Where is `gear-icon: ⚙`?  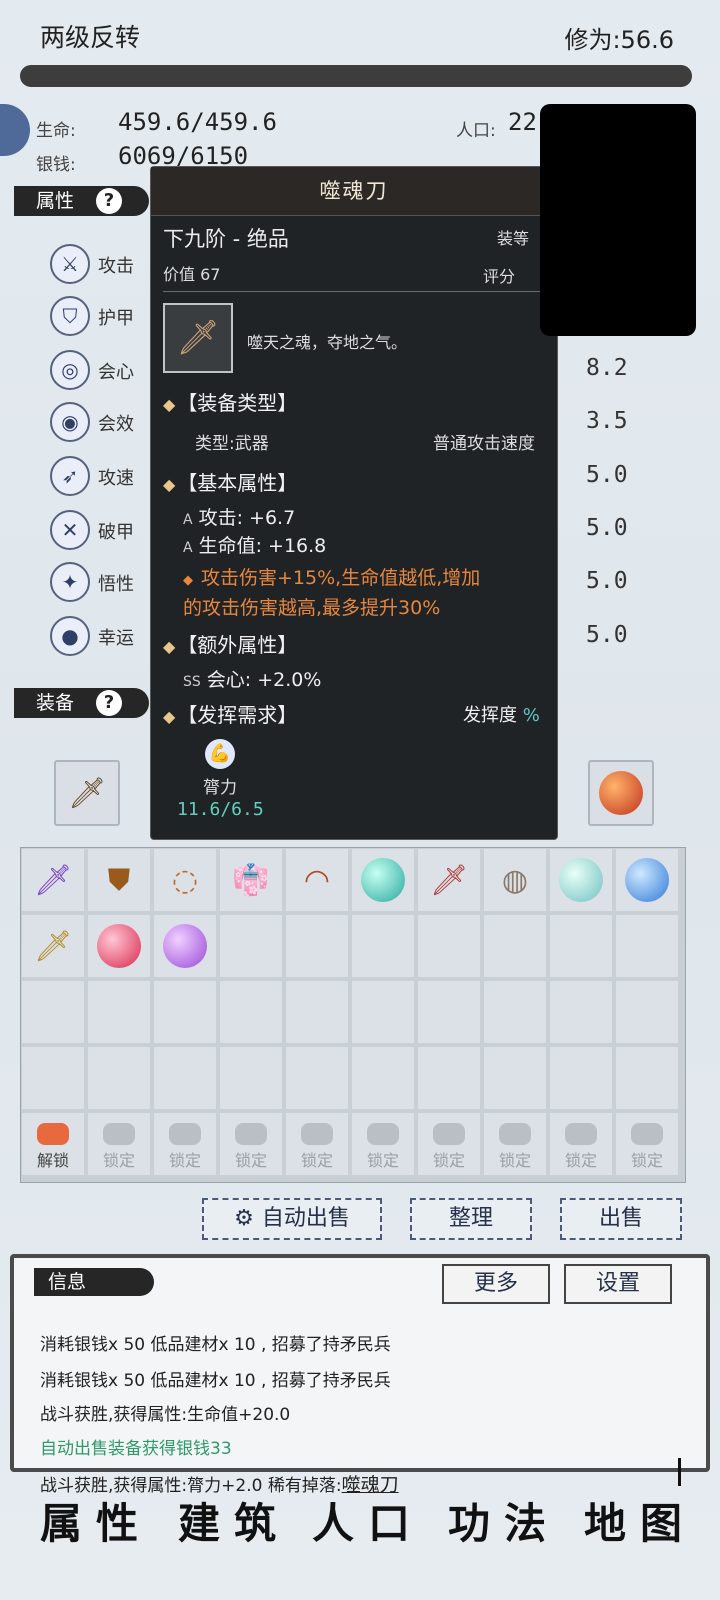 gear-icon: ⚙ is located at coordinates (244, 1218).